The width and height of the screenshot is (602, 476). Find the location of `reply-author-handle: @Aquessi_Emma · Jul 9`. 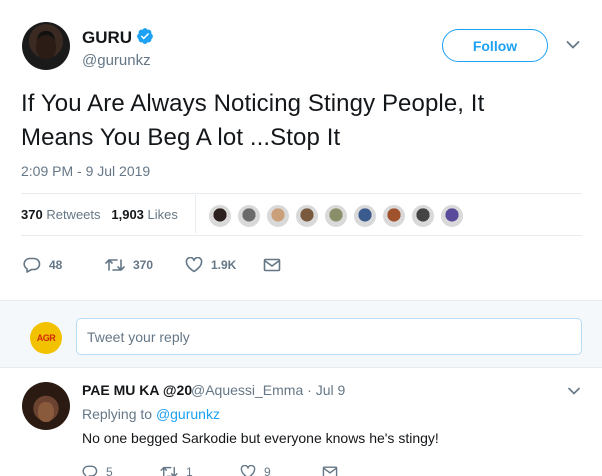

reply-author-handle: @Aquessi_Emma · Jul 9 is located at coordinates (268, 390).